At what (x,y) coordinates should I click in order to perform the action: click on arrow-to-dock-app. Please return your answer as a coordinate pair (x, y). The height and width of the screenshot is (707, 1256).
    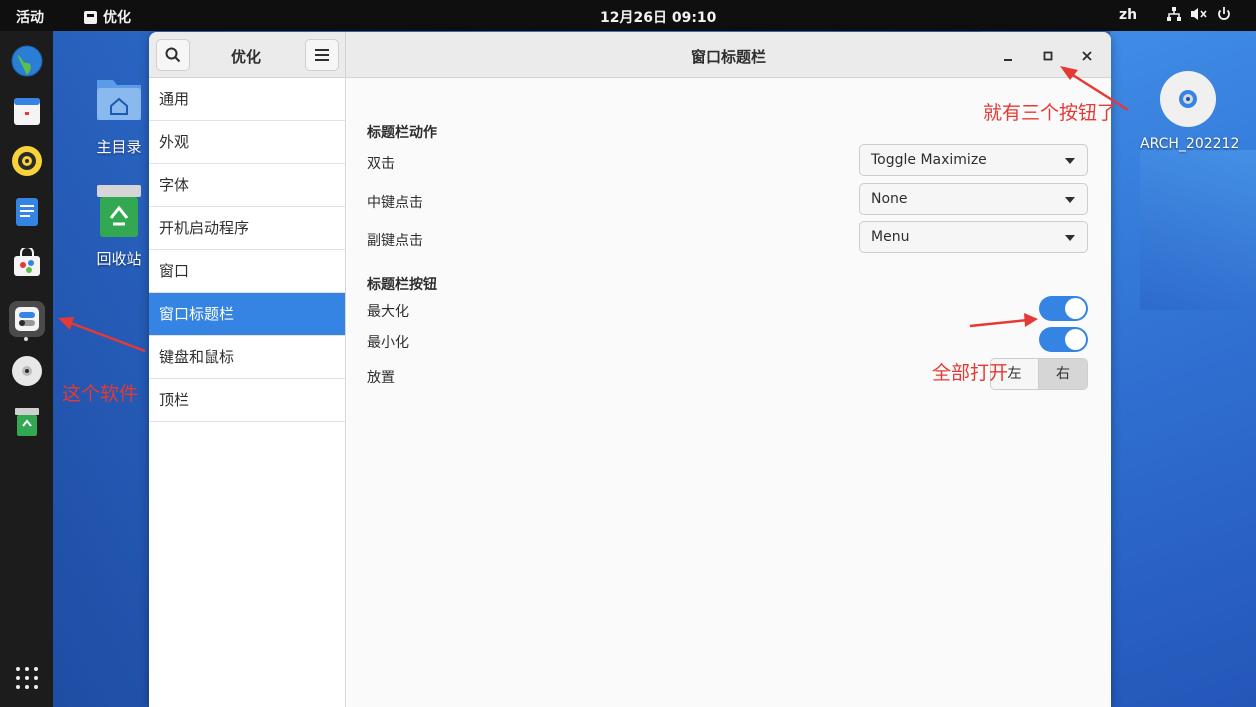
    Looking at the image, I should click on (102, 335).